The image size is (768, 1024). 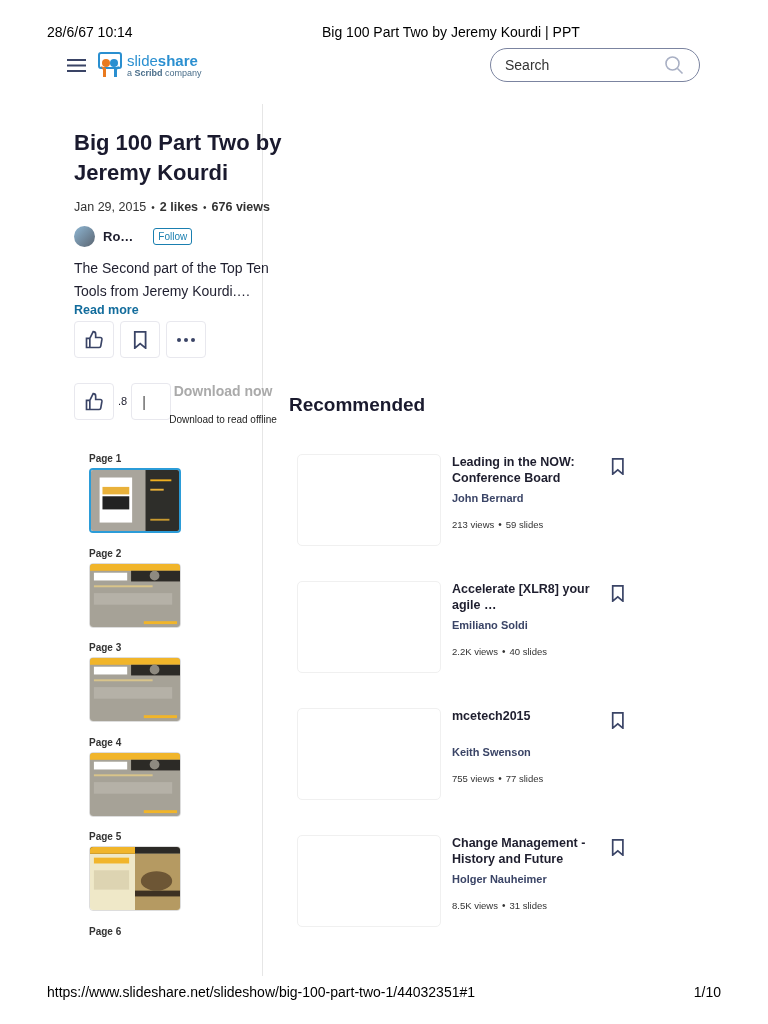 I want to click on more-button, so click(x=186, y=339).